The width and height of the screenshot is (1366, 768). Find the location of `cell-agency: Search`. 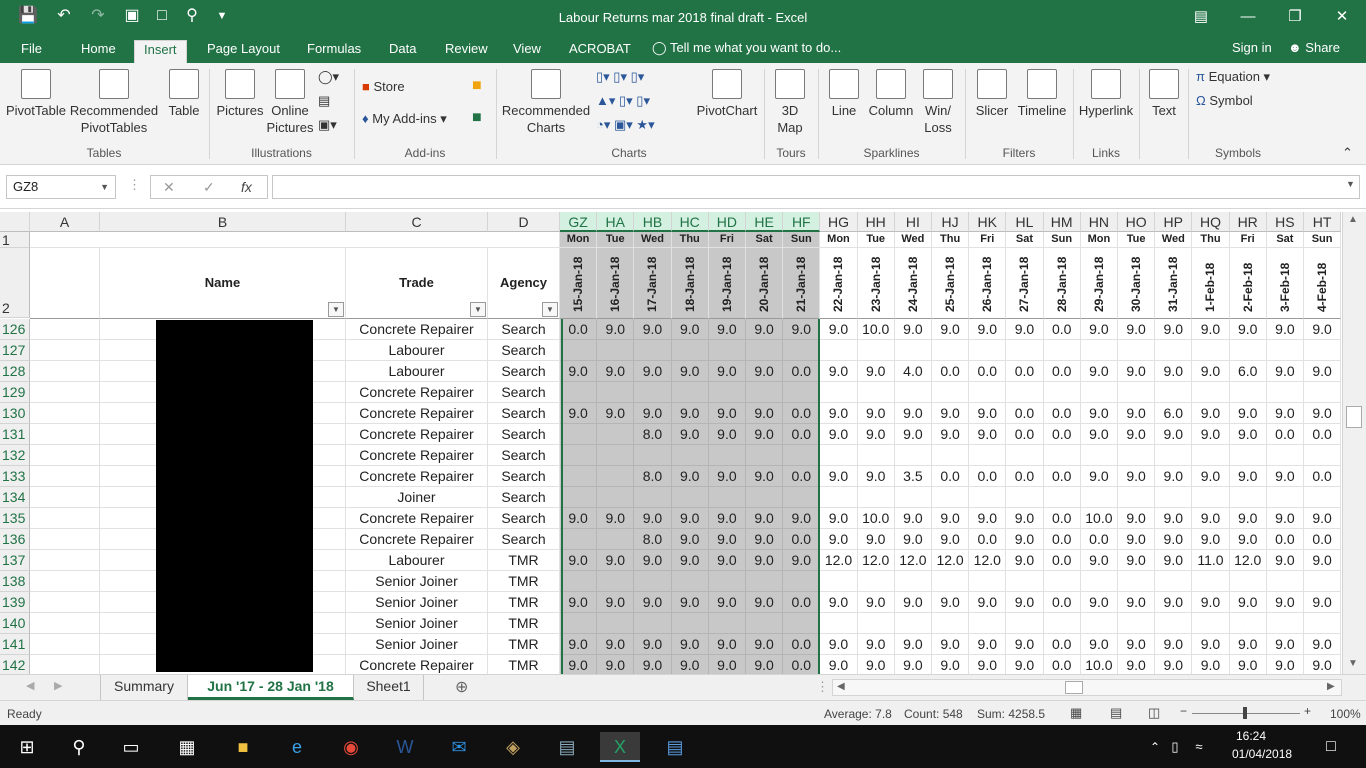

cell-agency: Search is located at coordinates (524, 329).